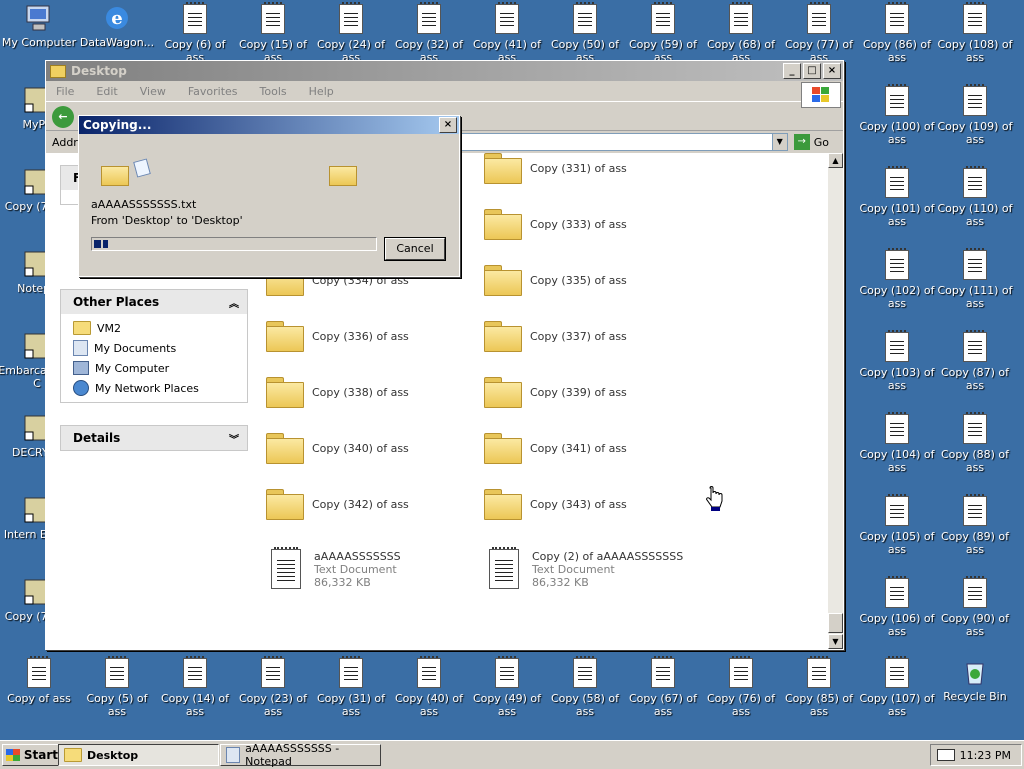 Image resolution: width=1024 pixels, height=769 pixels. What do you see at coordinates (39, 687) in the screenshot?
I see `desktop-icon: Copy of ass` at bounding box center [39, 687].